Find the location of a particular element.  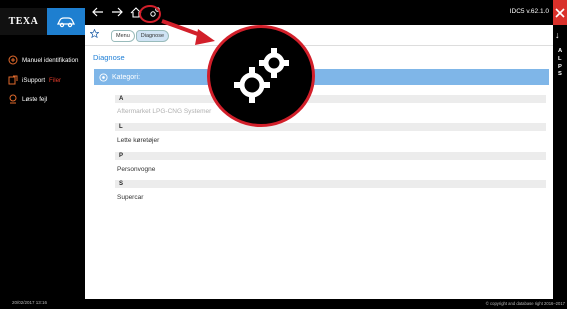

sidebar-item-label: Manuel identifikation is located at coordinates (50, 60).